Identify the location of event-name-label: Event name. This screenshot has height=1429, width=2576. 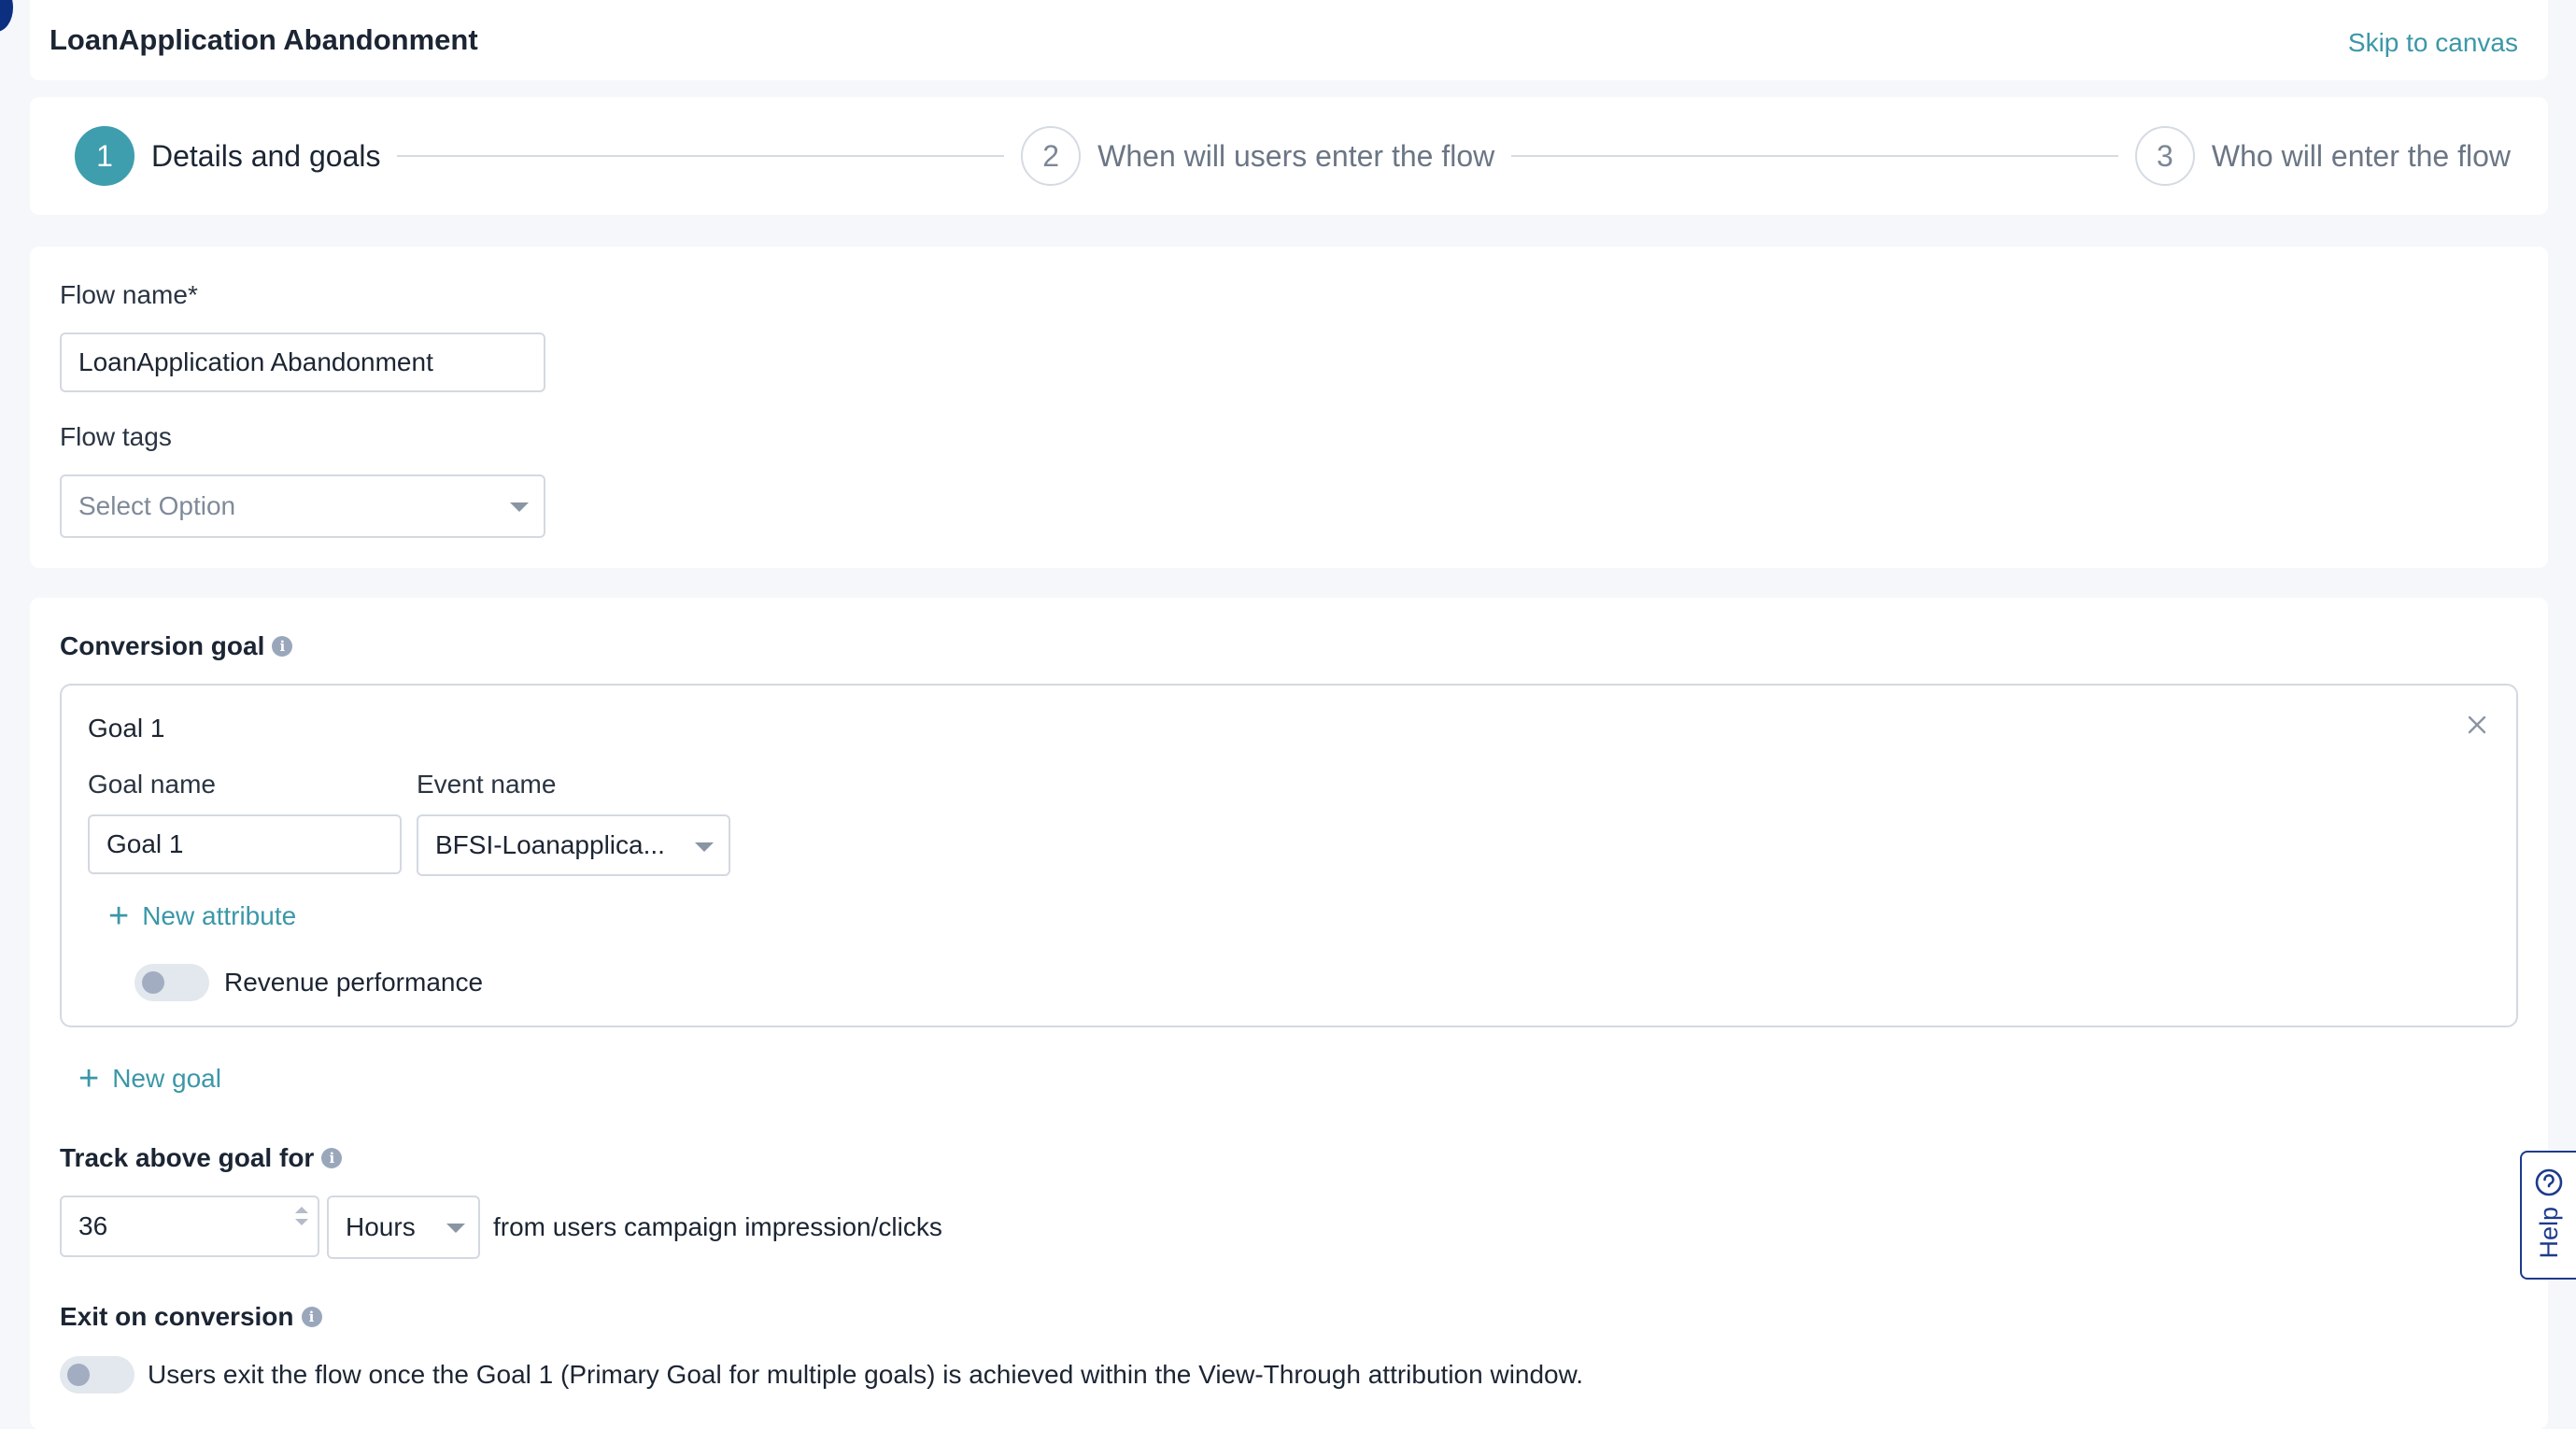
(487, 785).